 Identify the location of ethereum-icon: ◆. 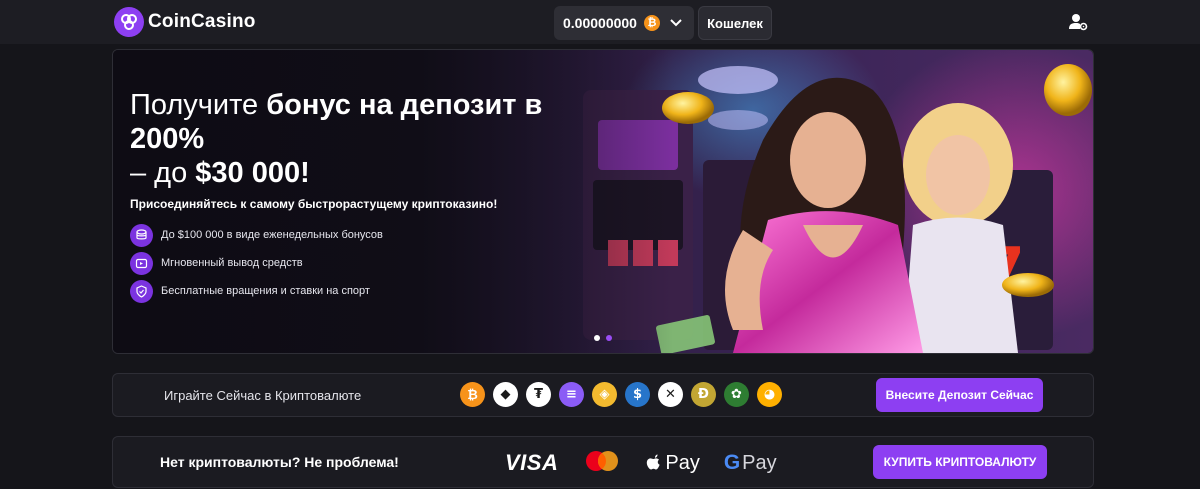
(505, 394).